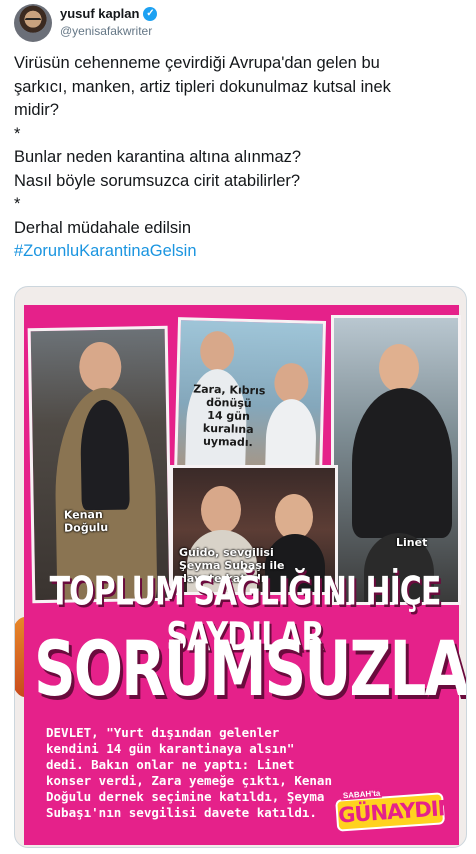  Describe the element at coordinates (36, 110) in the screenshot. I see `tweet-line: midir?` at that location.